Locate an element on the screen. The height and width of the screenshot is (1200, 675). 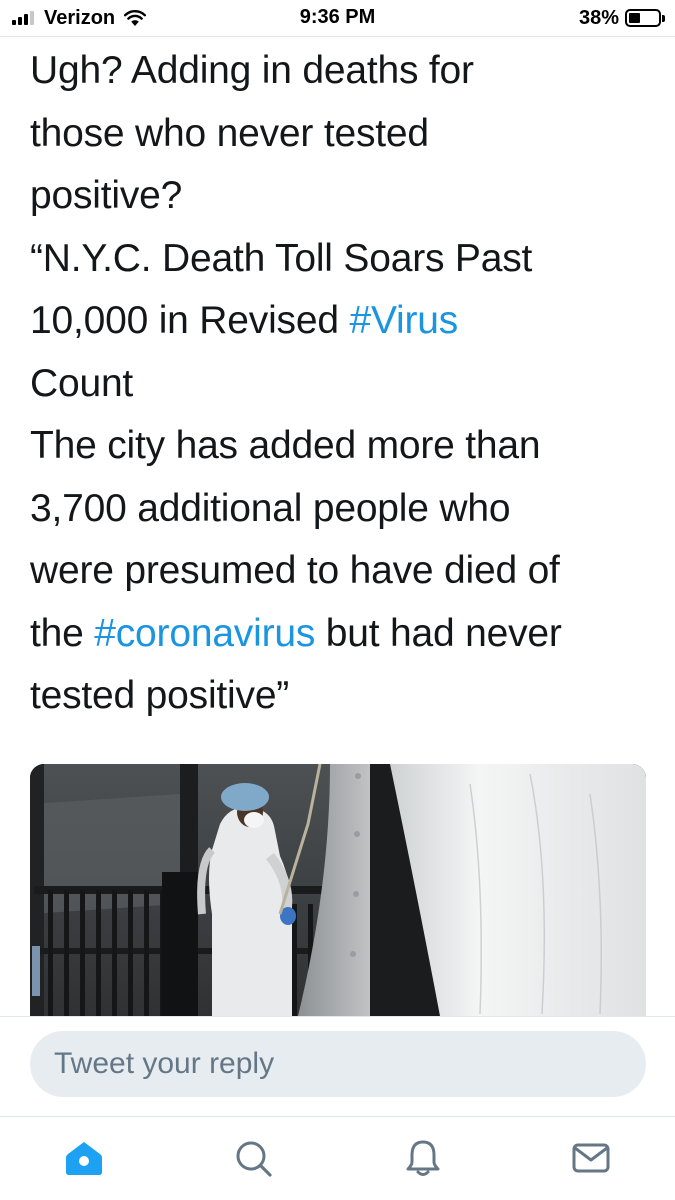
tweet-text-line: Count is located at coordinates (345, 384).